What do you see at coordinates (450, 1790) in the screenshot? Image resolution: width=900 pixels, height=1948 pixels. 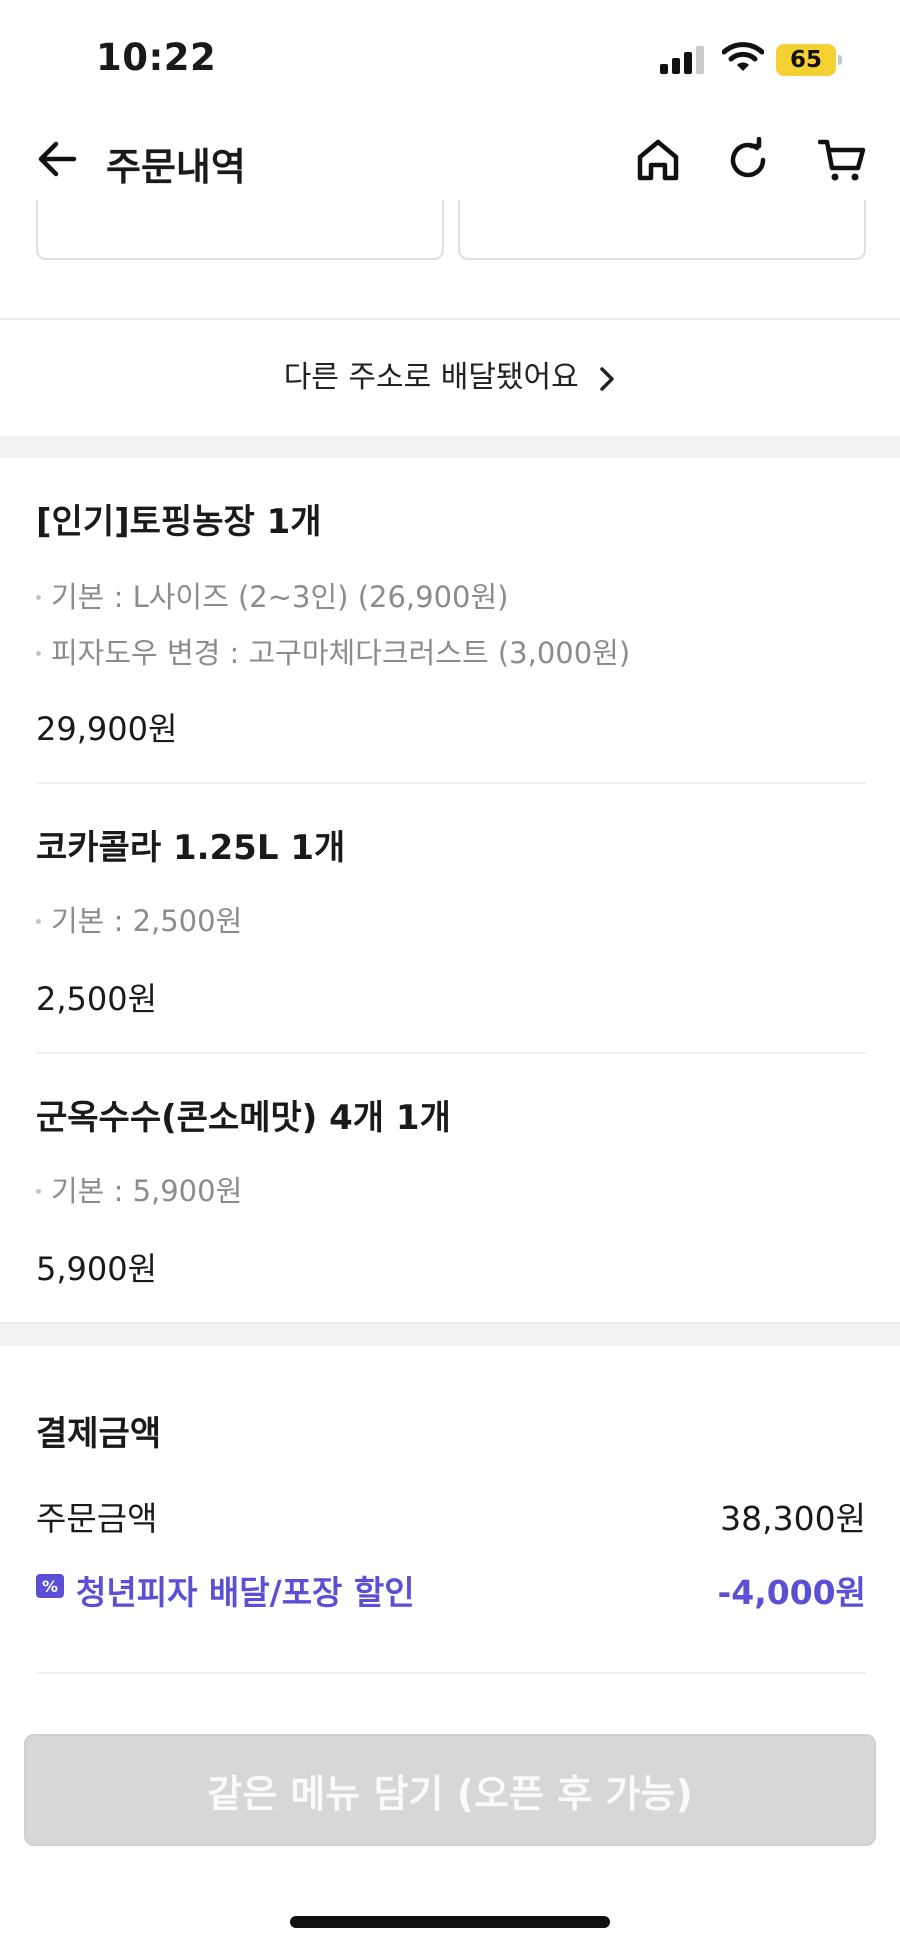 I see `add-same-menu-button: 같은 메뉴 담기 (오픈 후 가능)` at bounding box center [450, 1790].